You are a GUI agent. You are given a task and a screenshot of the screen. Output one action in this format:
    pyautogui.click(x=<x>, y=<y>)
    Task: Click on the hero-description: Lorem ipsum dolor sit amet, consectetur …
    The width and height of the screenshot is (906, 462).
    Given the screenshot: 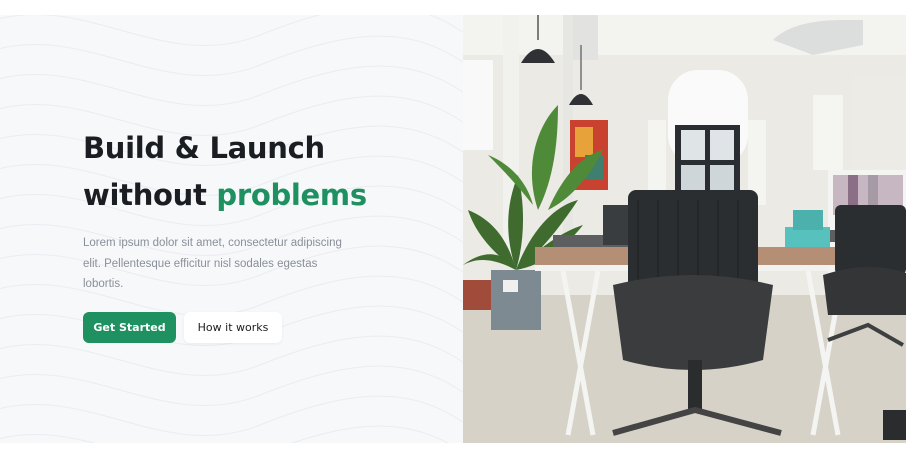 What is the action you would take?
    pyautogui.click(x=212, y=263)
    